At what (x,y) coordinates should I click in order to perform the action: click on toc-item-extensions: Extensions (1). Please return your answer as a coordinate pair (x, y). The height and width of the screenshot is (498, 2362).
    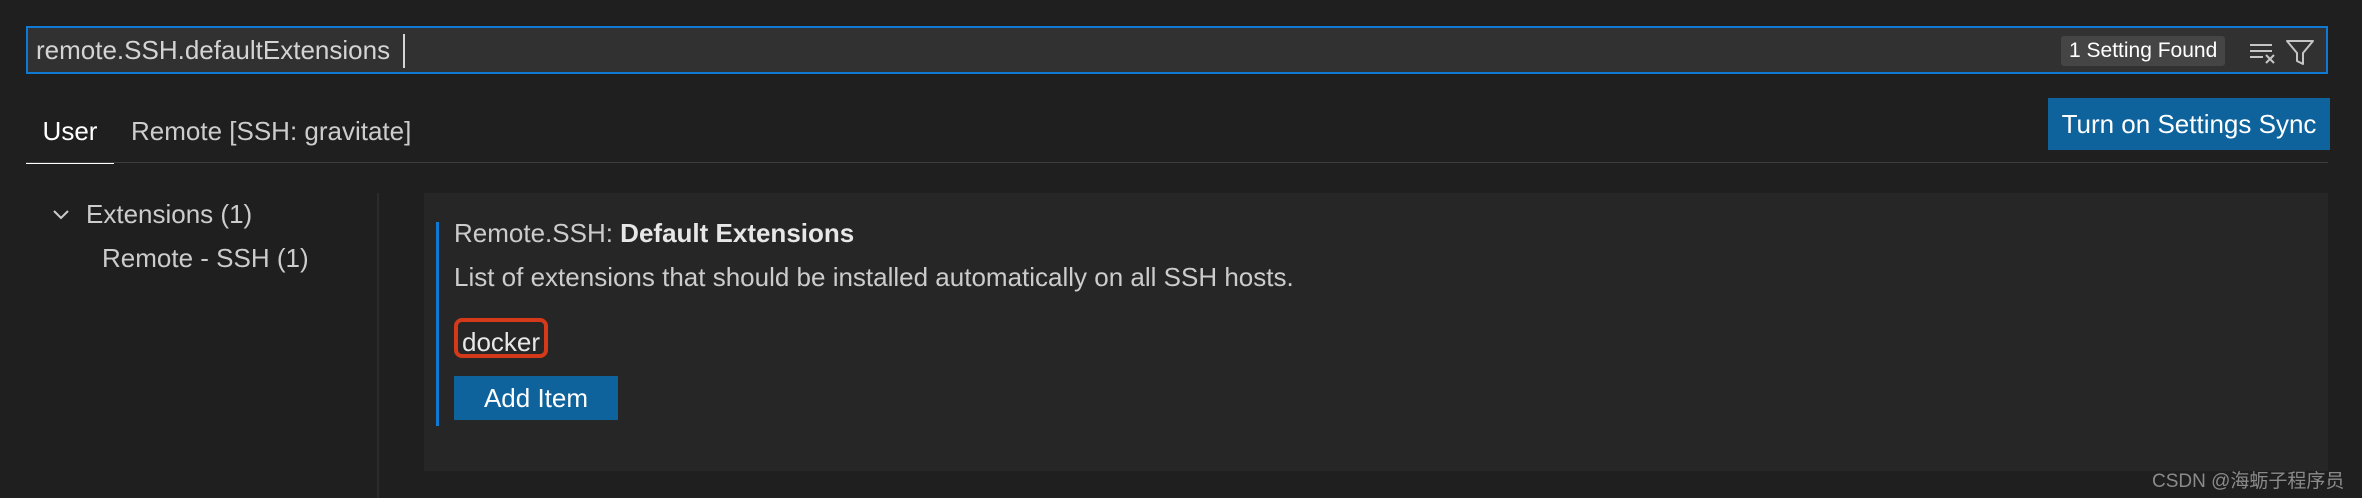
    Looking at the image, I should click on (191, 214).